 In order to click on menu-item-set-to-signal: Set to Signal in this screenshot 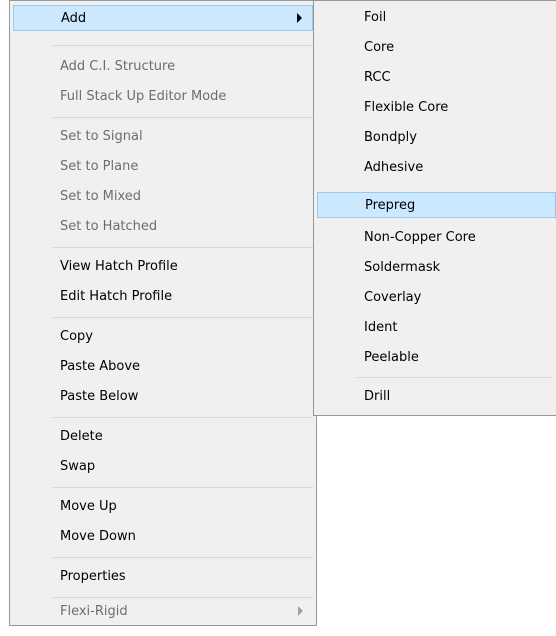, I will do `click(163, 137)`.